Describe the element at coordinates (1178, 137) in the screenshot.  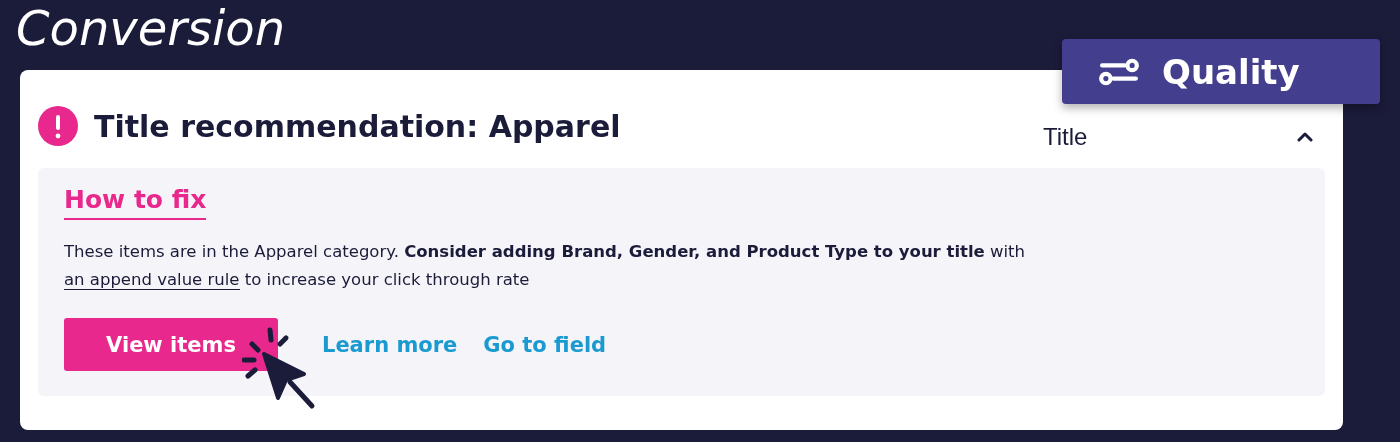
I see `field-toggle: Title` at that location.